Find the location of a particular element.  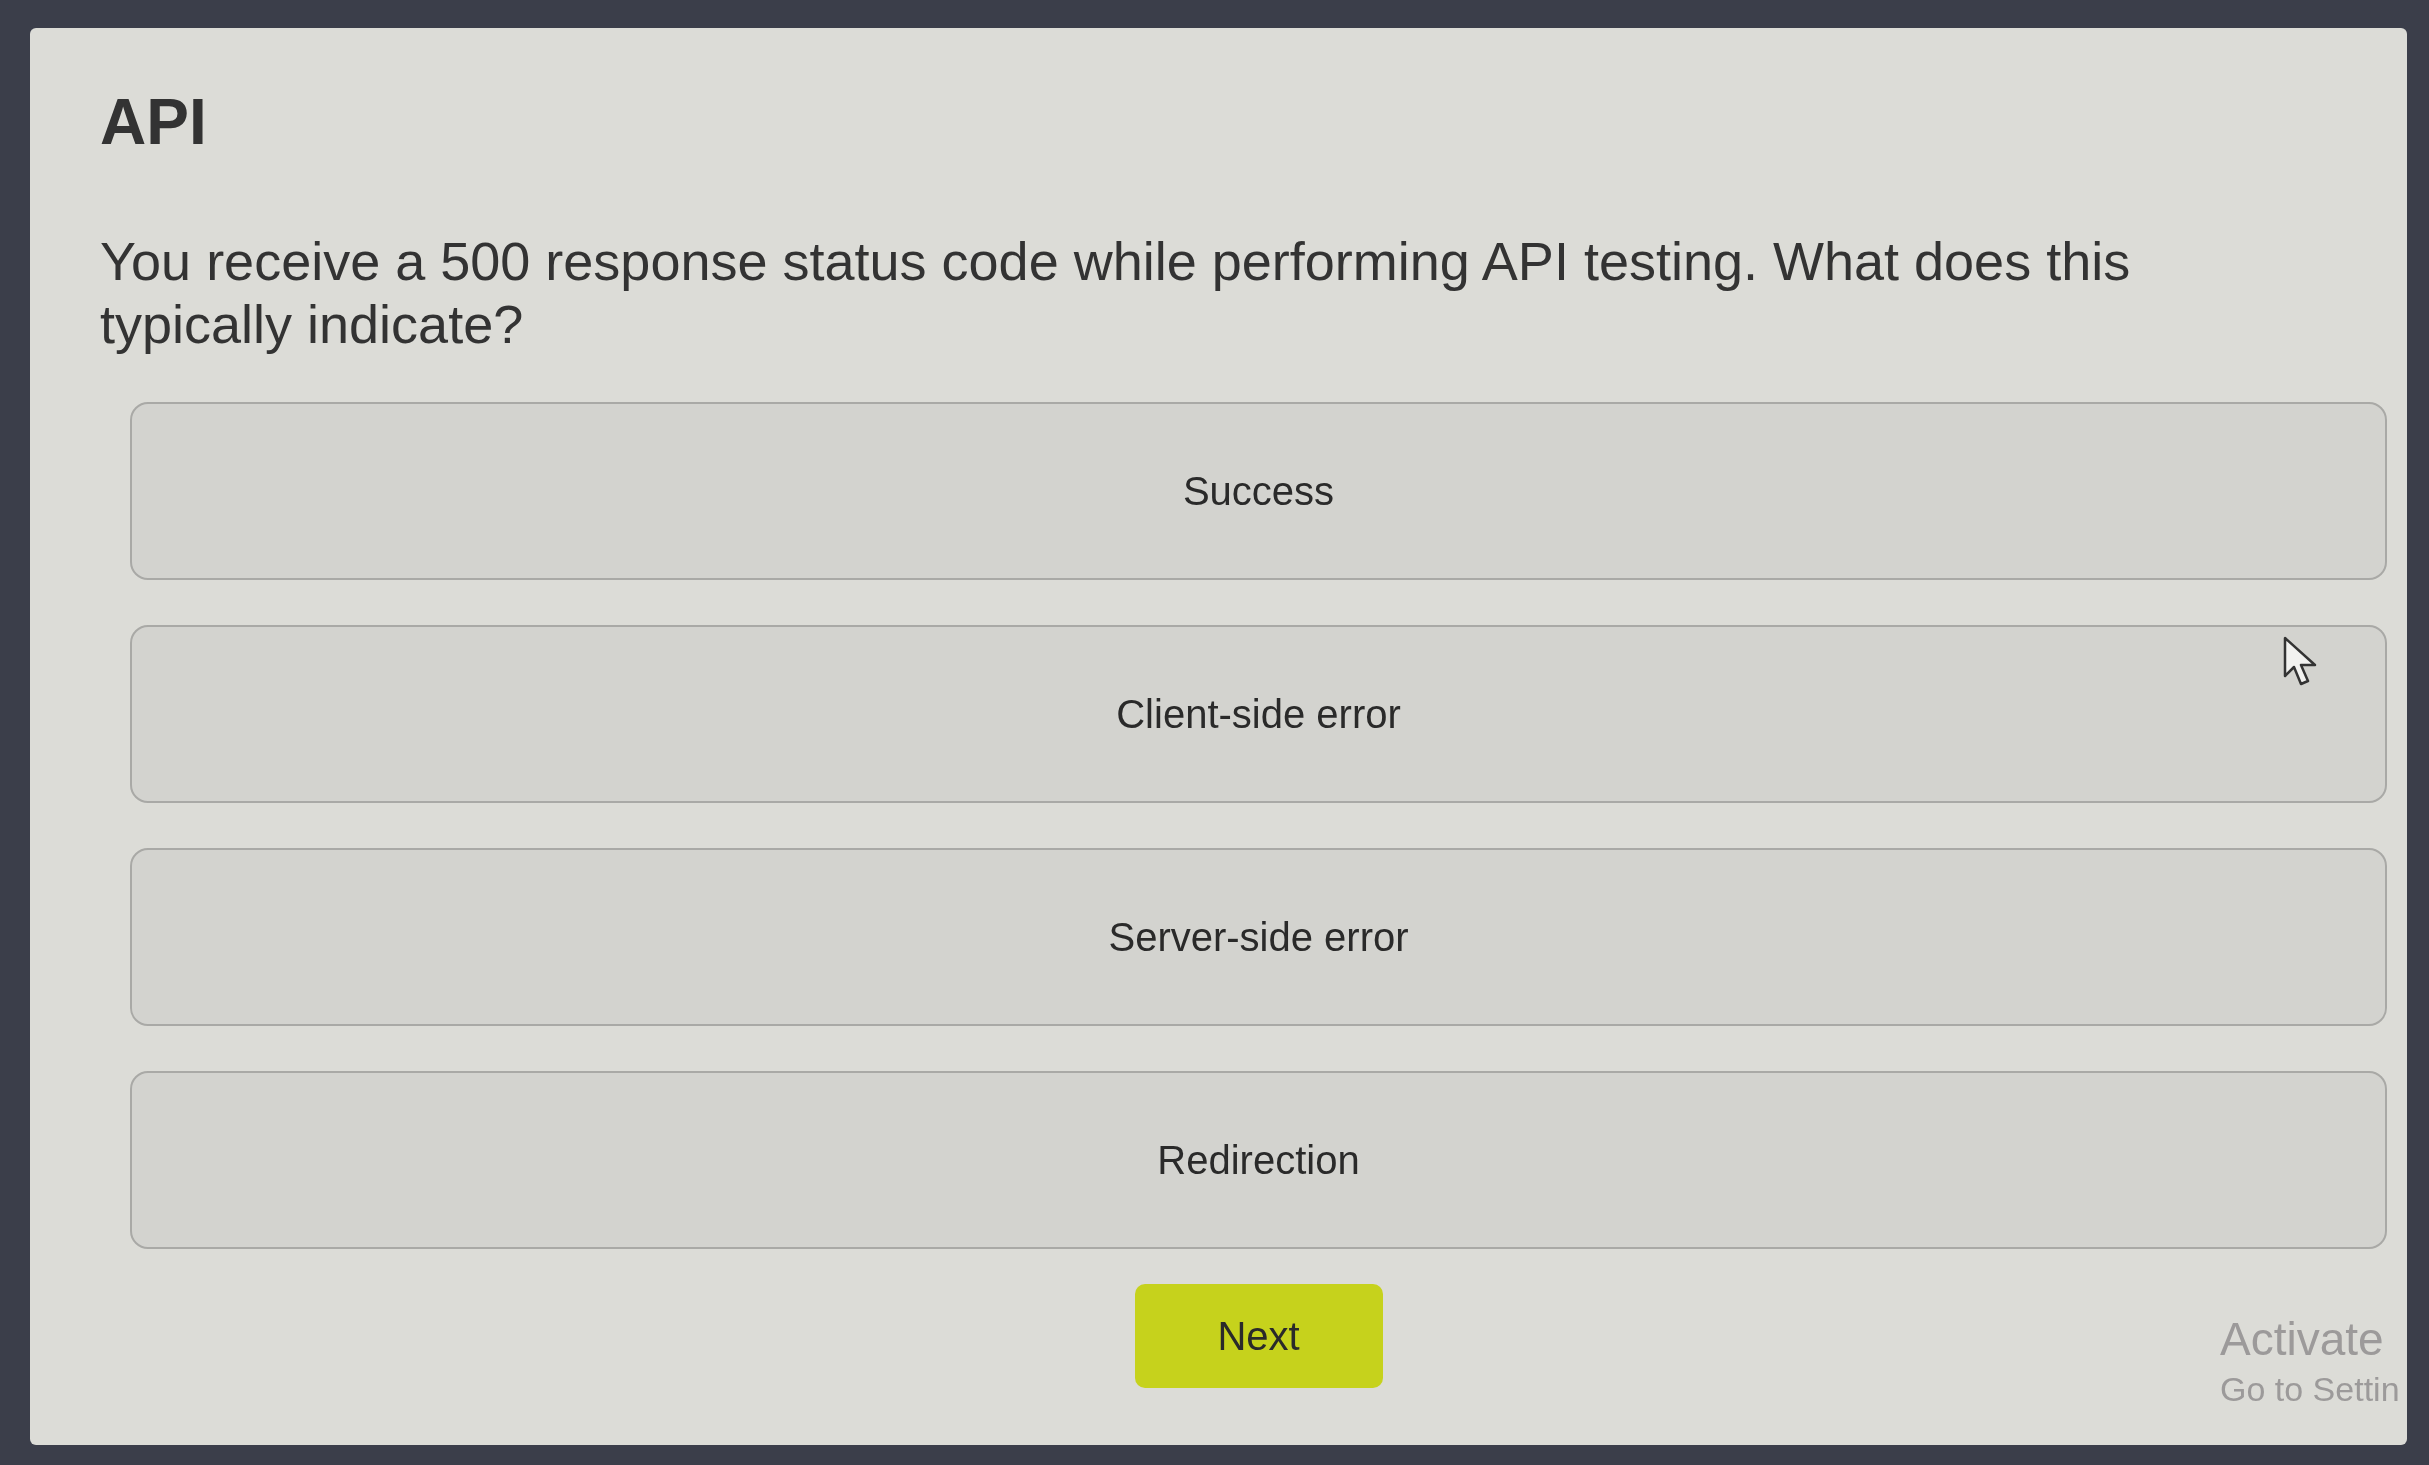

activation-watermark-text: Activate is located at coordinates (2302, 1339).